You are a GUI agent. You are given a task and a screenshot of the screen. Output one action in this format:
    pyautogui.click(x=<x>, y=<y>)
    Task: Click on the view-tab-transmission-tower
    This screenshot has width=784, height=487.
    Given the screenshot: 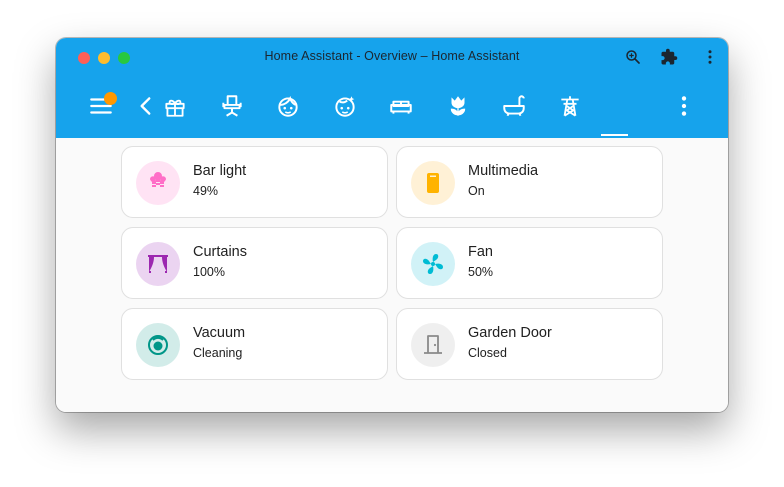 What is the action you would take?
    pyautogui.click(x=570, y=106)
    